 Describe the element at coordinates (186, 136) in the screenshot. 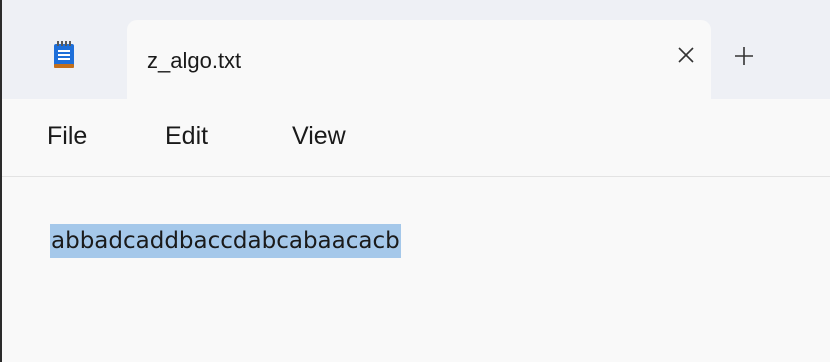

I see `menu-edit: Edit` at that location.